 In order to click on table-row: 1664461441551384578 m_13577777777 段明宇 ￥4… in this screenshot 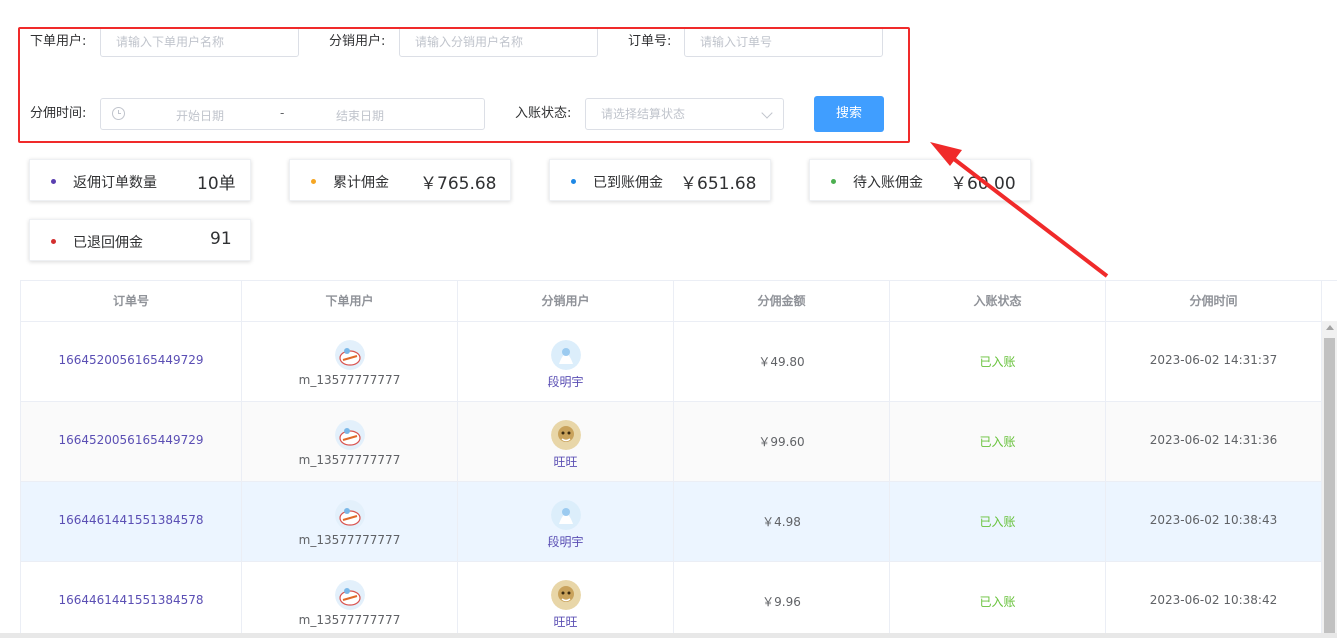, I will do `click(671, 522)`.